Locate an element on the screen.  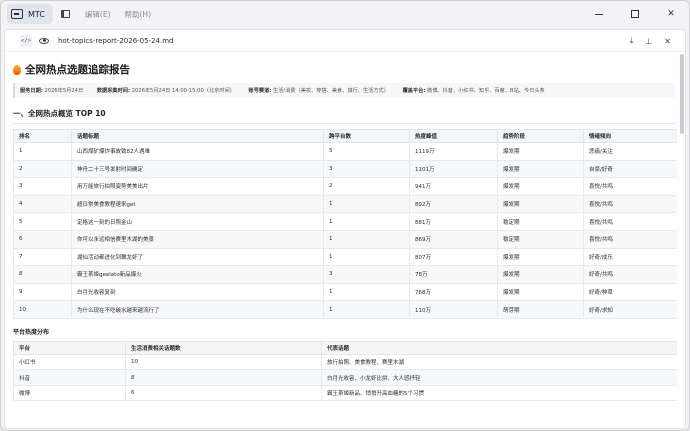
column-header: 跨平台数 is located at coordinates (366, 136).